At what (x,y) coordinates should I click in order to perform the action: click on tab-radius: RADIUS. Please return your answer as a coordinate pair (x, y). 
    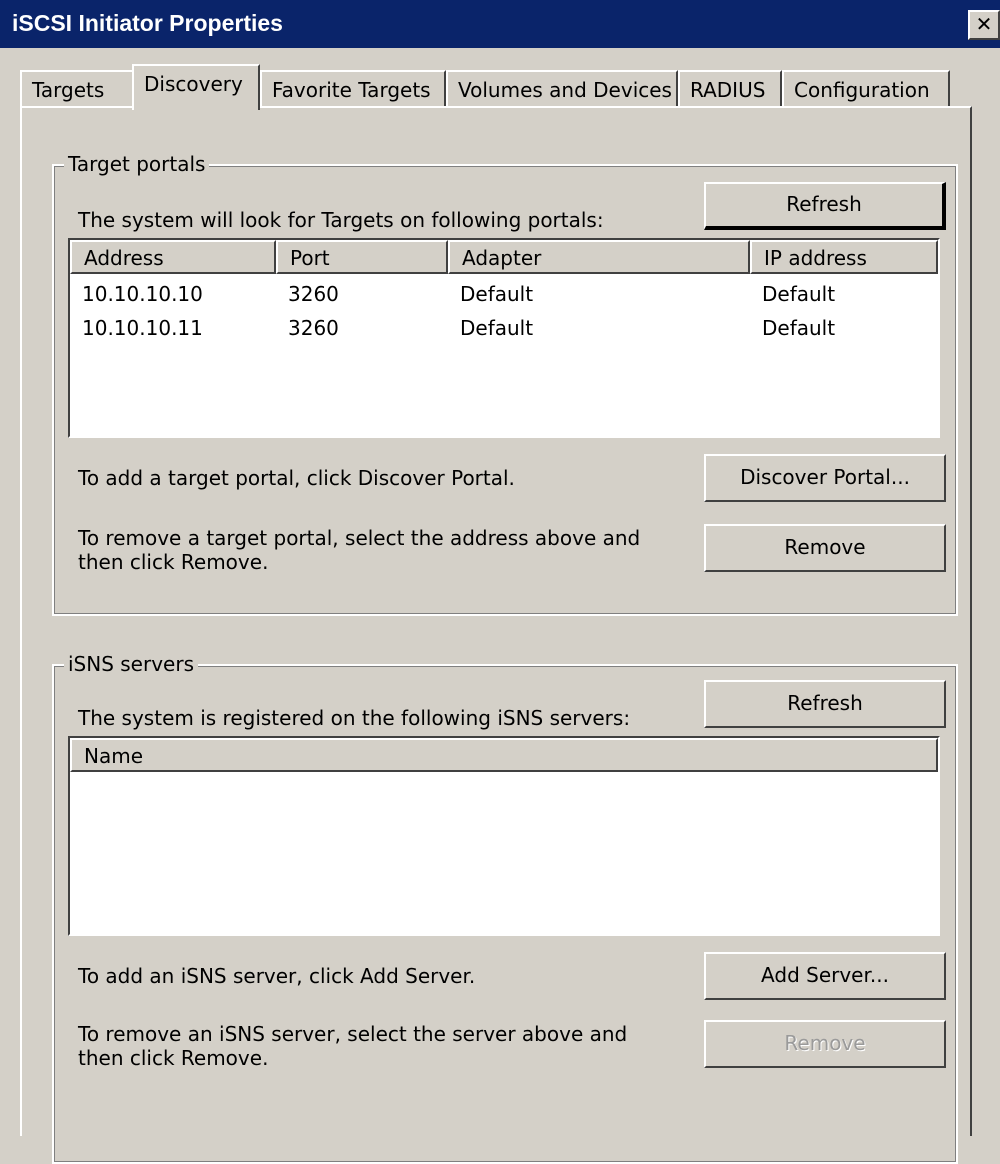
    Looking at the image, I should click on (730, 89).